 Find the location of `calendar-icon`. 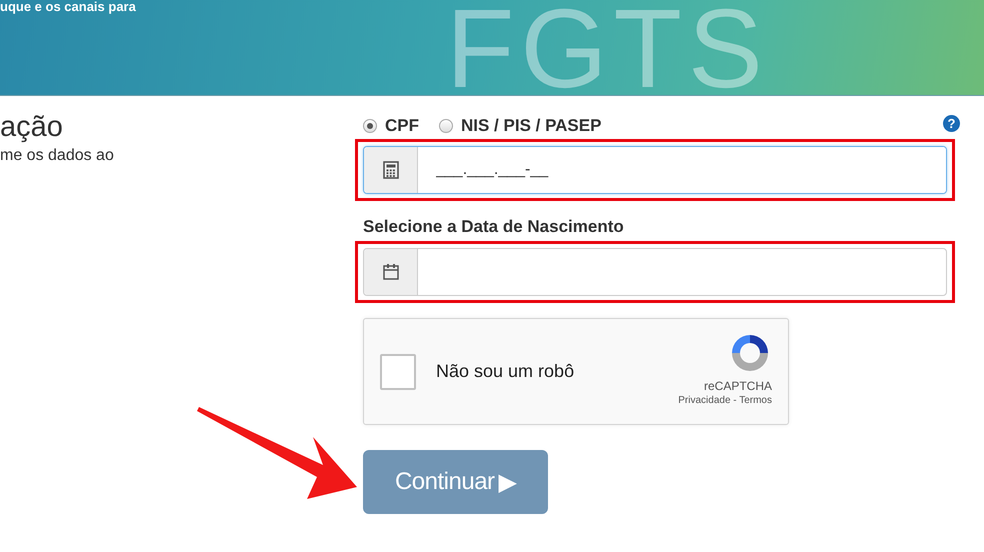

calendar-icon is located at coordinates (391, 272).